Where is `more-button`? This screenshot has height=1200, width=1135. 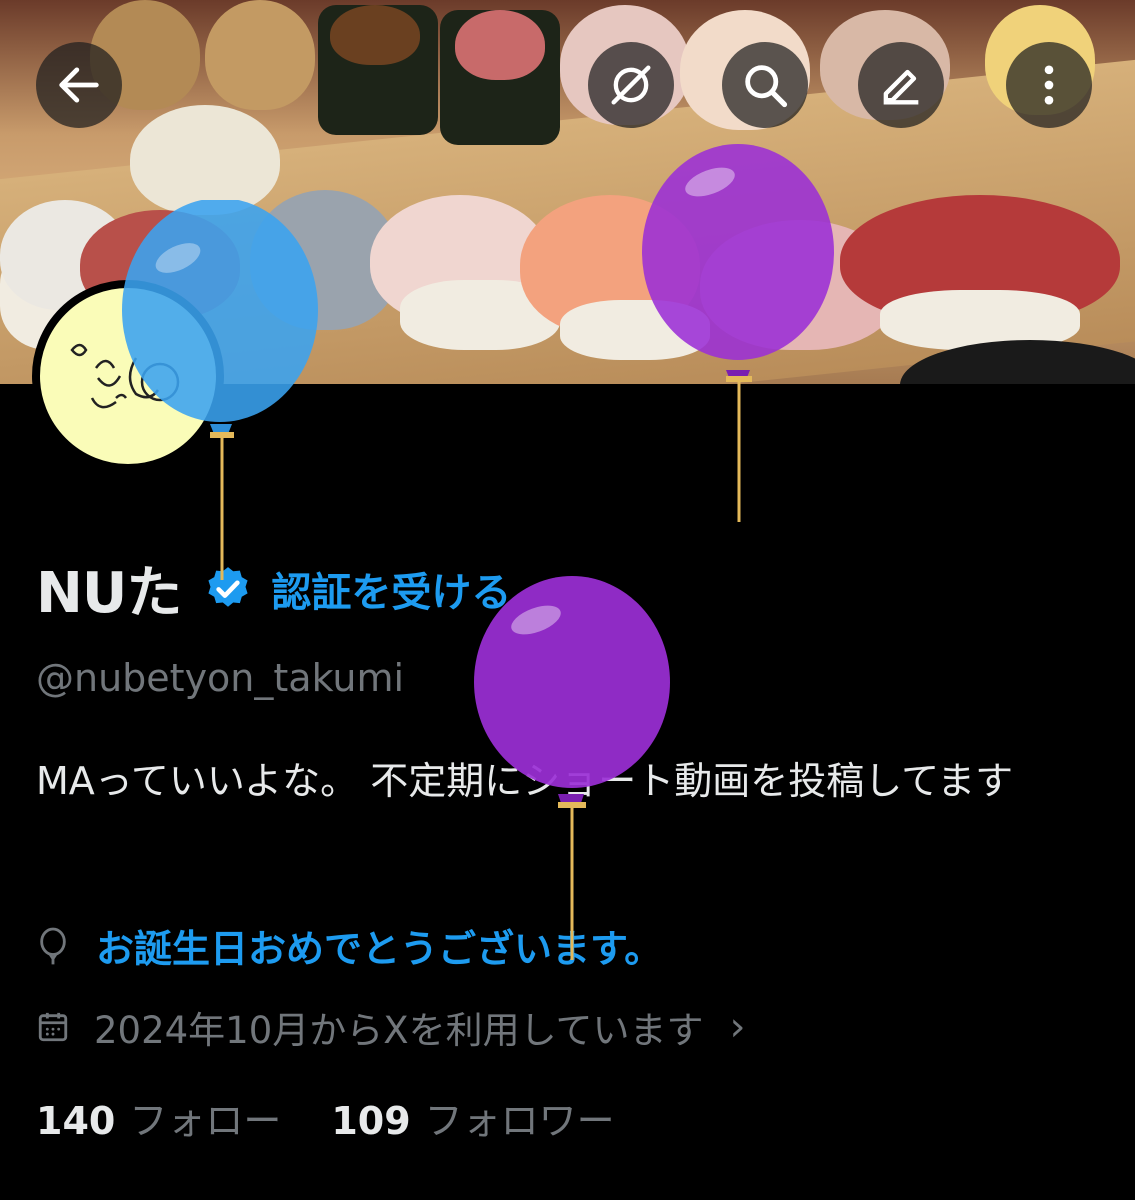 more-button is located at coordinates (1049, 85).